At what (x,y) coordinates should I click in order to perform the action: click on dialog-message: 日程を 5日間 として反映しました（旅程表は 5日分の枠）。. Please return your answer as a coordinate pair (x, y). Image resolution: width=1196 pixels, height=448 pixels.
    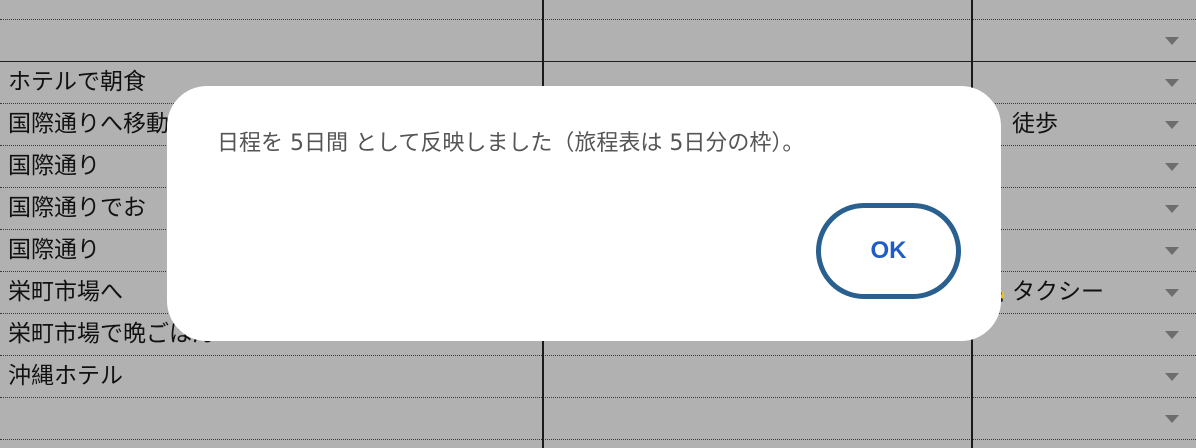
    Looking at the image, I should click on (511, 143).